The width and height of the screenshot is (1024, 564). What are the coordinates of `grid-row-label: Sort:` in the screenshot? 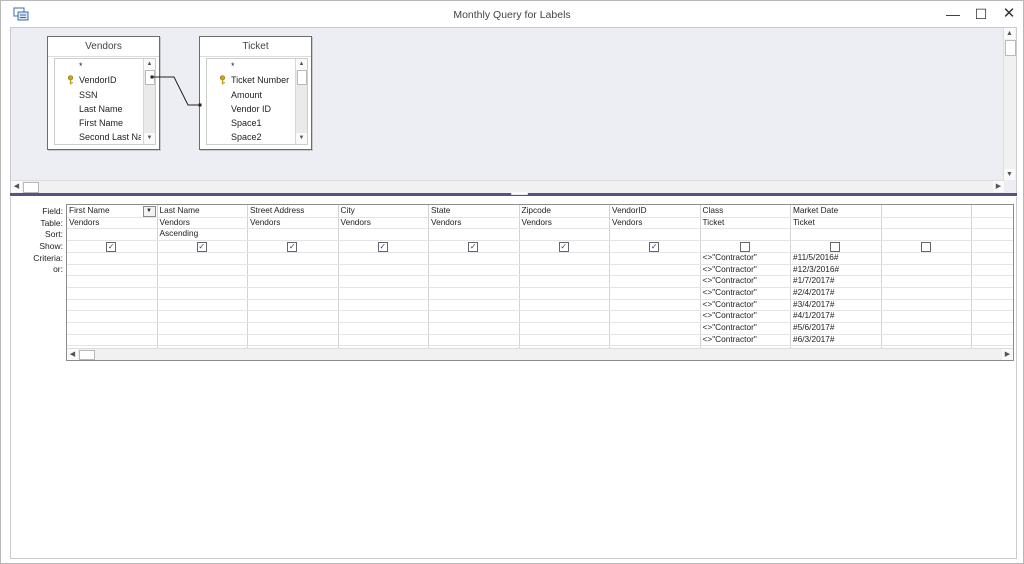 It's located at (54, 234).